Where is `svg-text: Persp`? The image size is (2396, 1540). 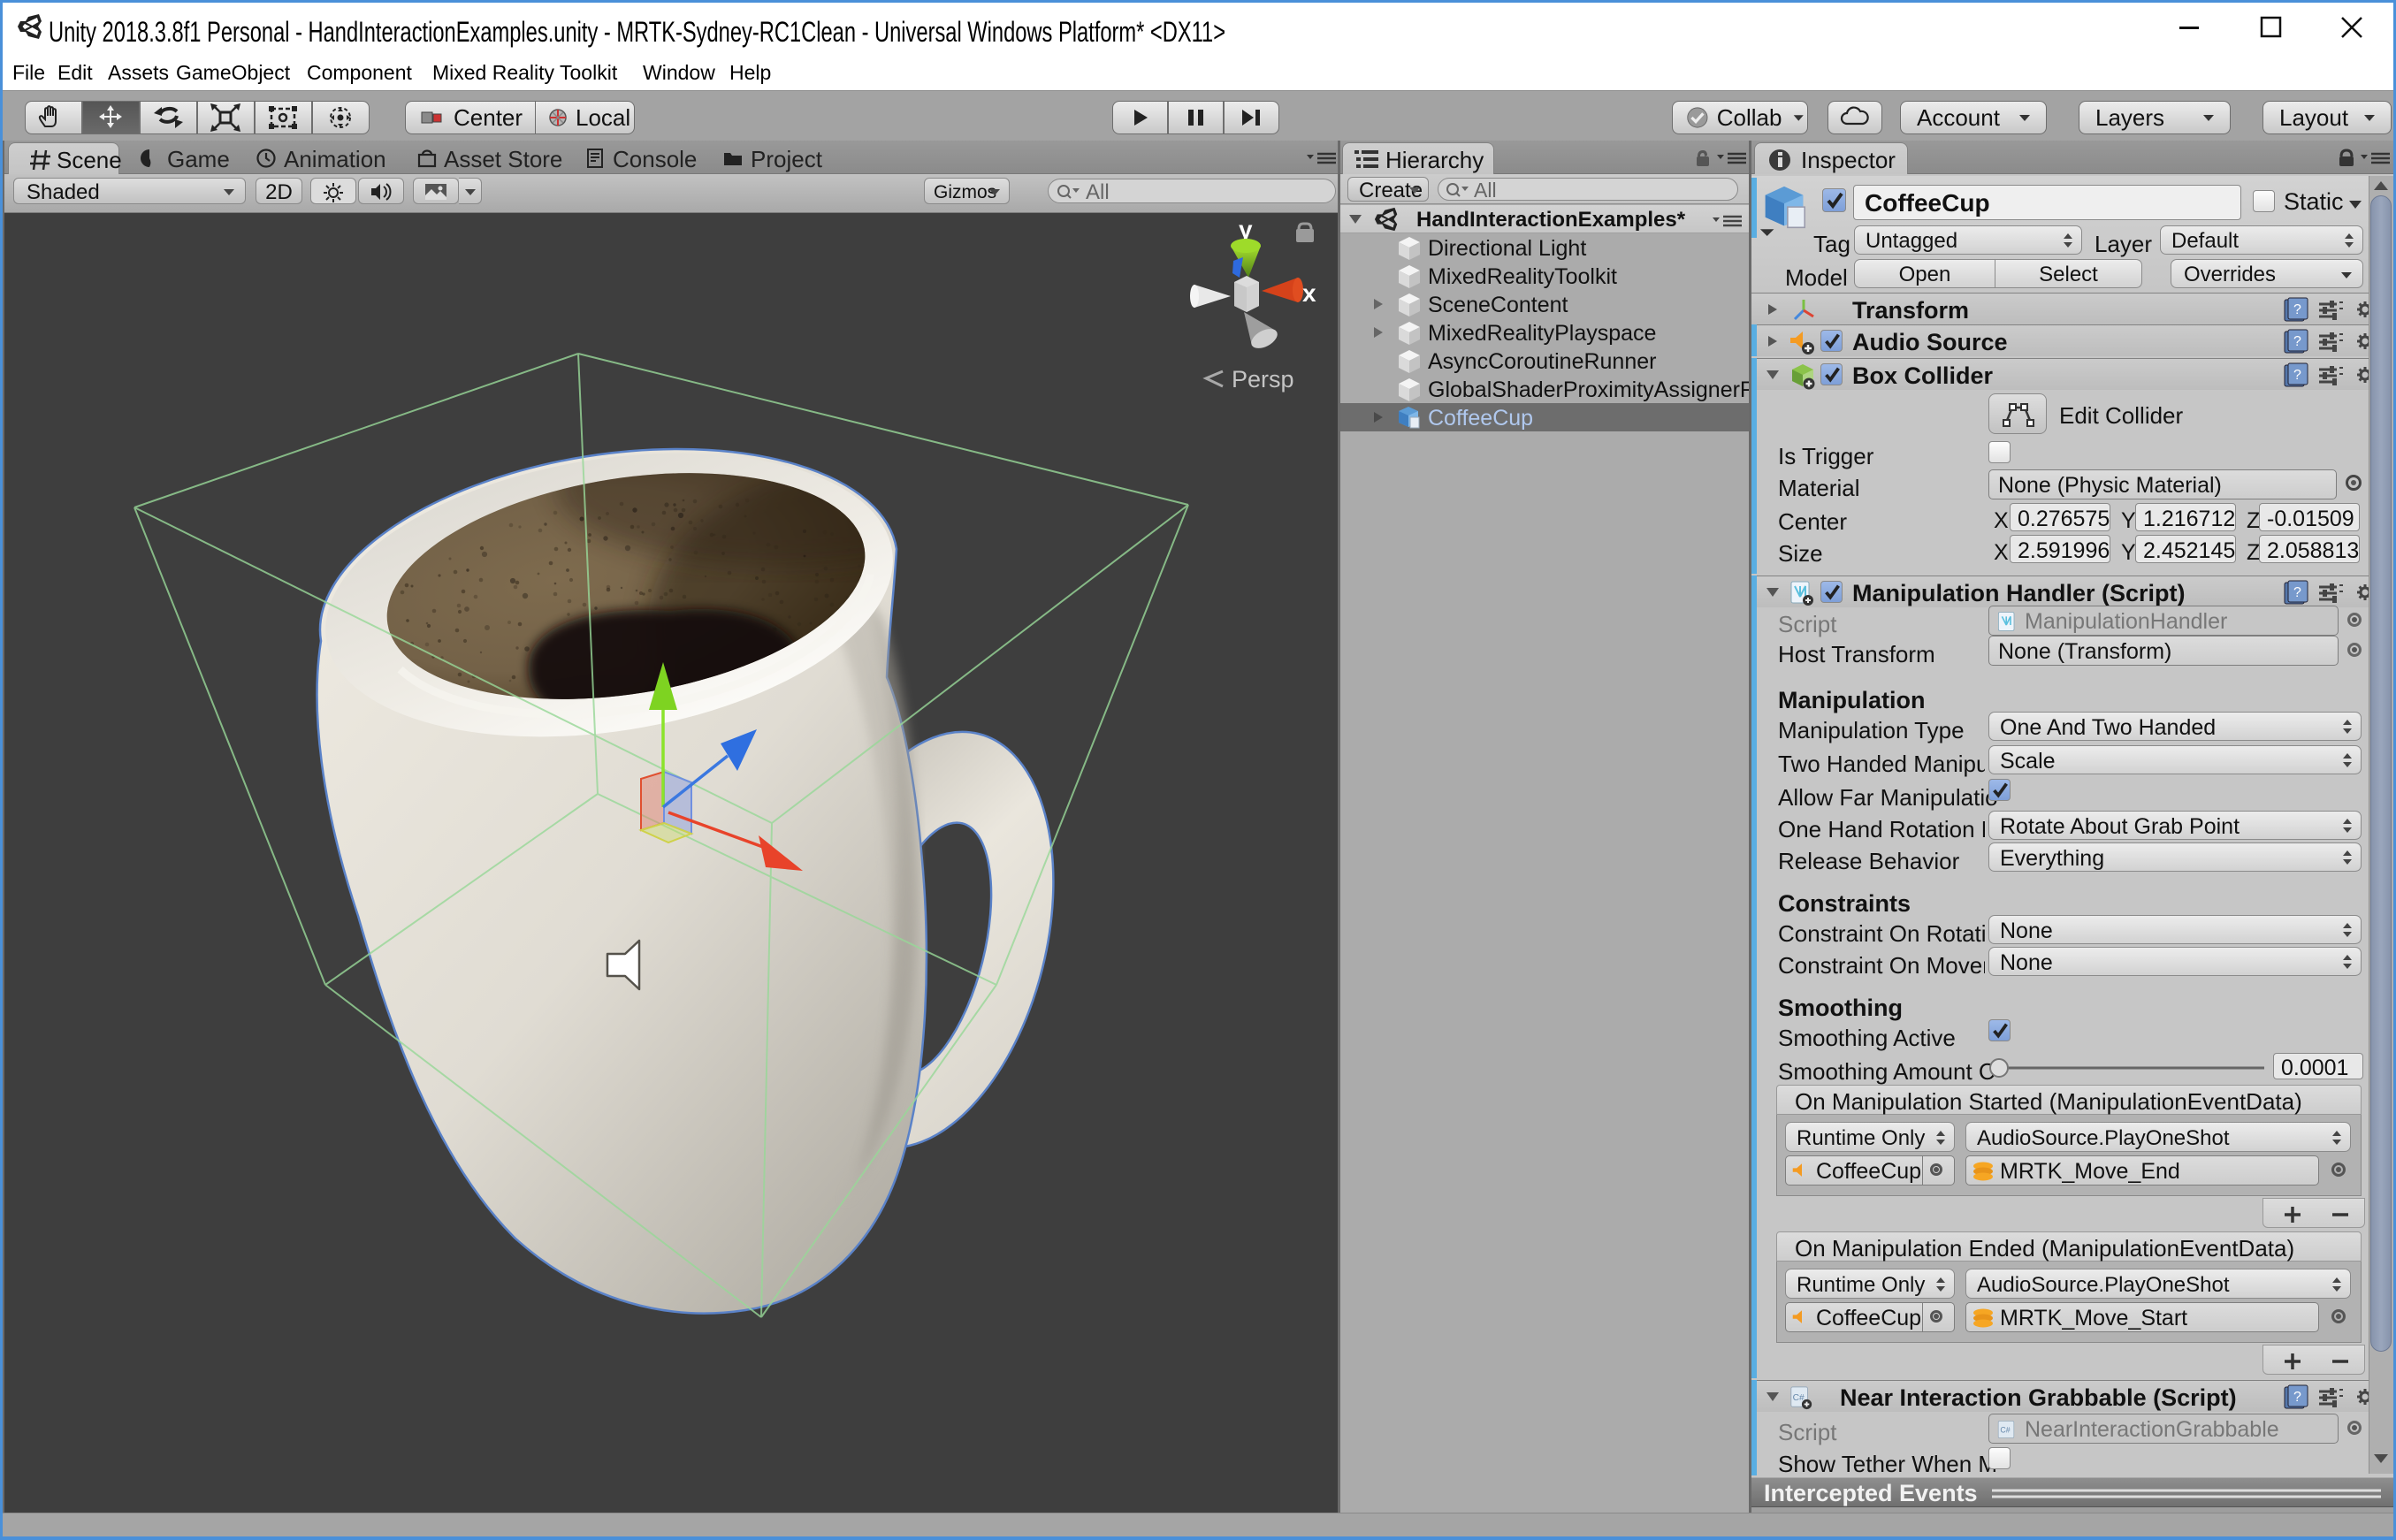 svg-text: Persp is located at coordinates (1263, 380).